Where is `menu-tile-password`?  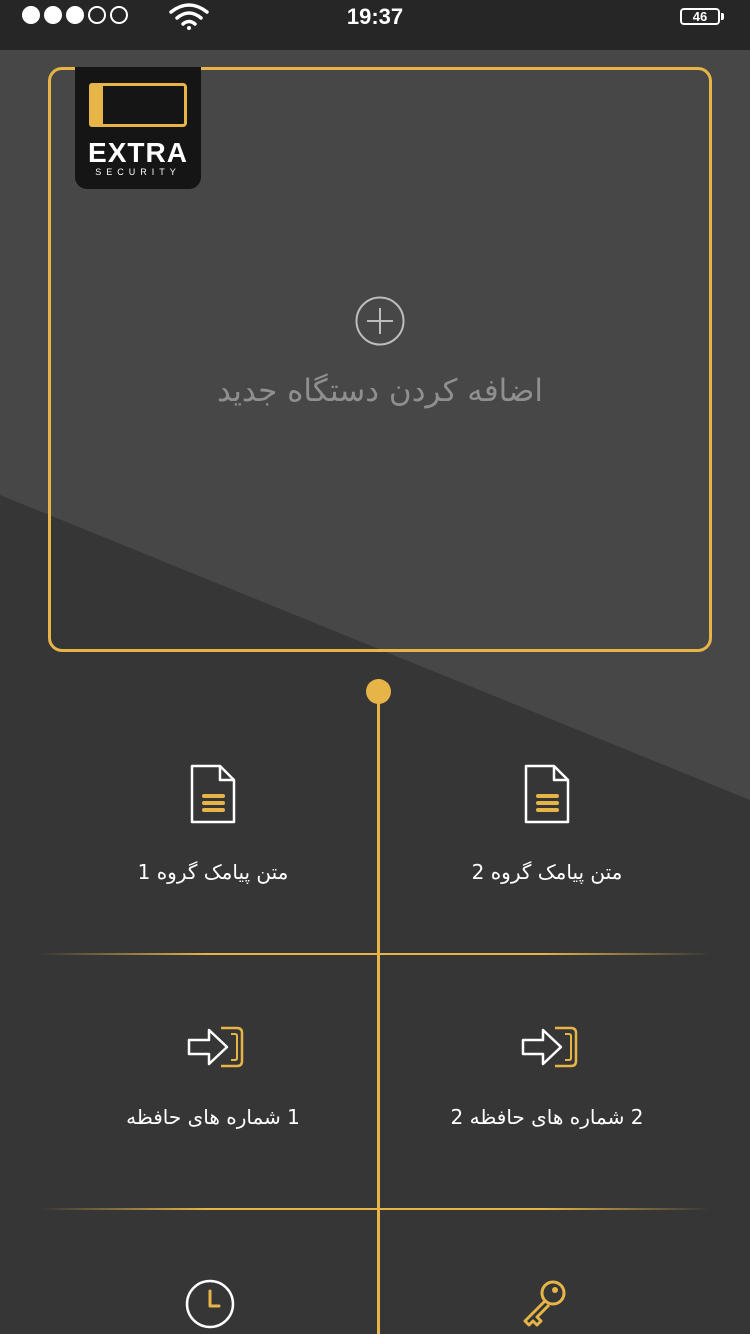
menu-tile-password is located at coordinates (547, 1294).